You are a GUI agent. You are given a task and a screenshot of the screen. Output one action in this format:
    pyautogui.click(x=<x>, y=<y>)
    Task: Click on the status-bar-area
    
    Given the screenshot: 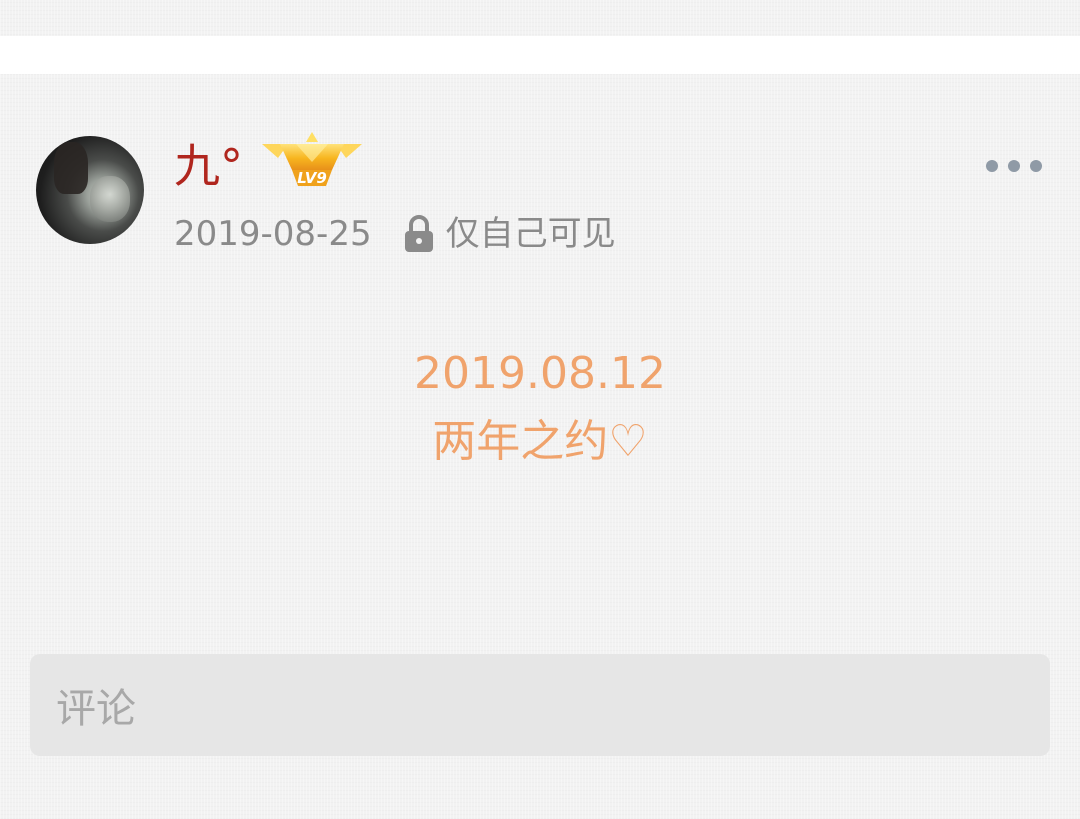 What is the action you would take?
    pyautogui.click(x=540, y=18)
    